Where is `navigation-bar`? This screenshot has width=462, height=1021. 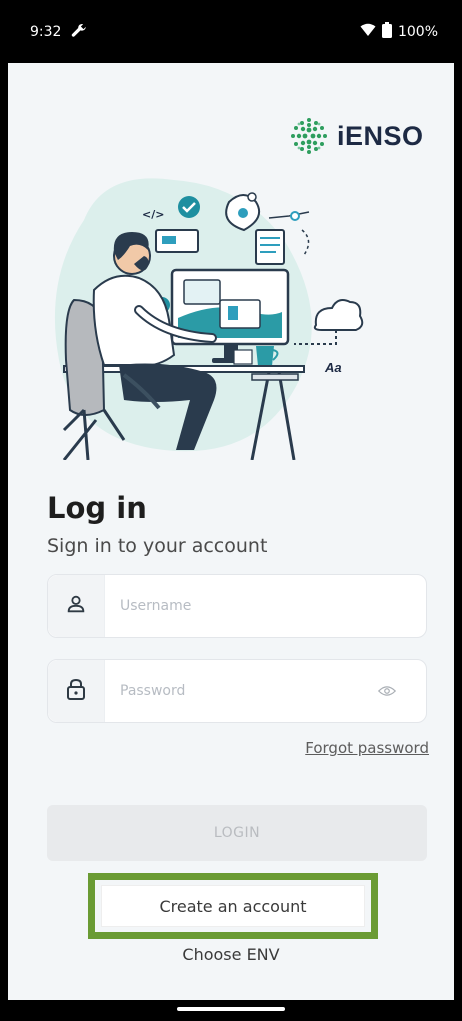 navigation-bar is located at coordinates (231, 1010).